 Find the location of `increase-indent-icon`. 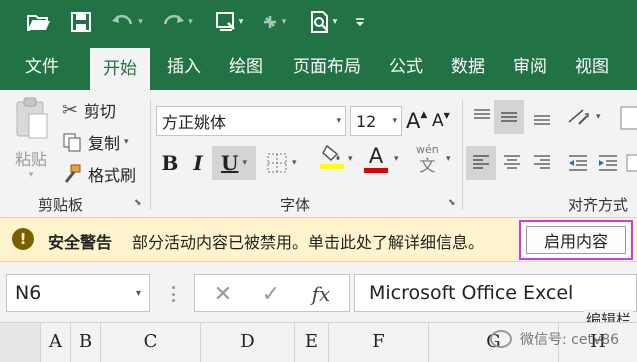

increase-indent-icon is located at coordinates (608, 163).